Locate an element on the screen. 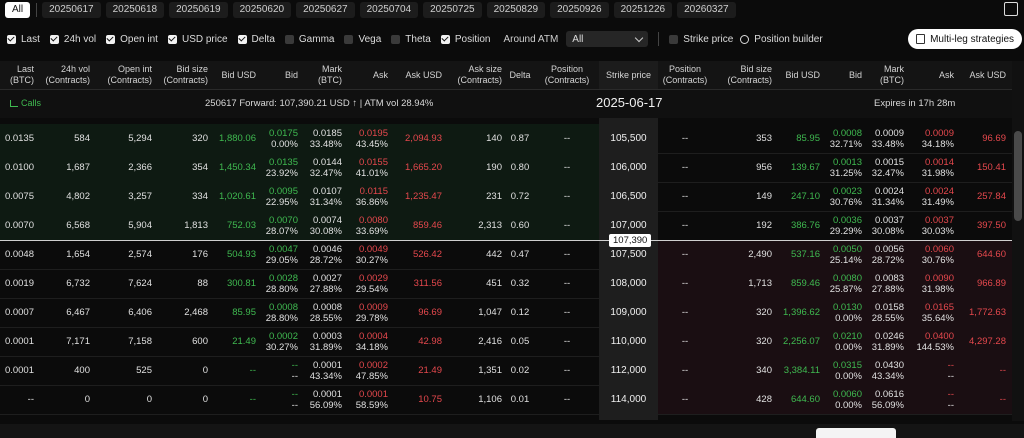 Image resolution: width=1024 pixels, height=438 pixels. mark-cell: 0.0008 28.55% is located at coordinates (320, 312).